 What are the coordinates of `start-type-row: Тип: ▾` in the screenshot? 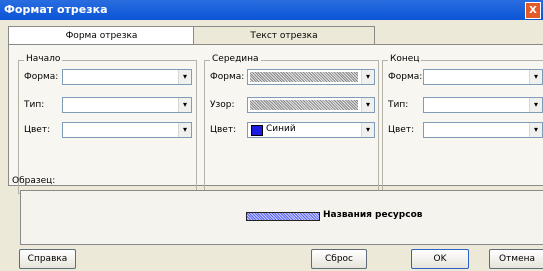 It's located at (109, 105).